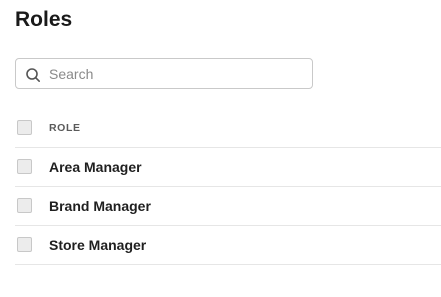 The image size is (441, 297). What do you see at coordinates (44, 19) in the screenshot?
I see `page-title: Roles` at bounding box center [44, 19].